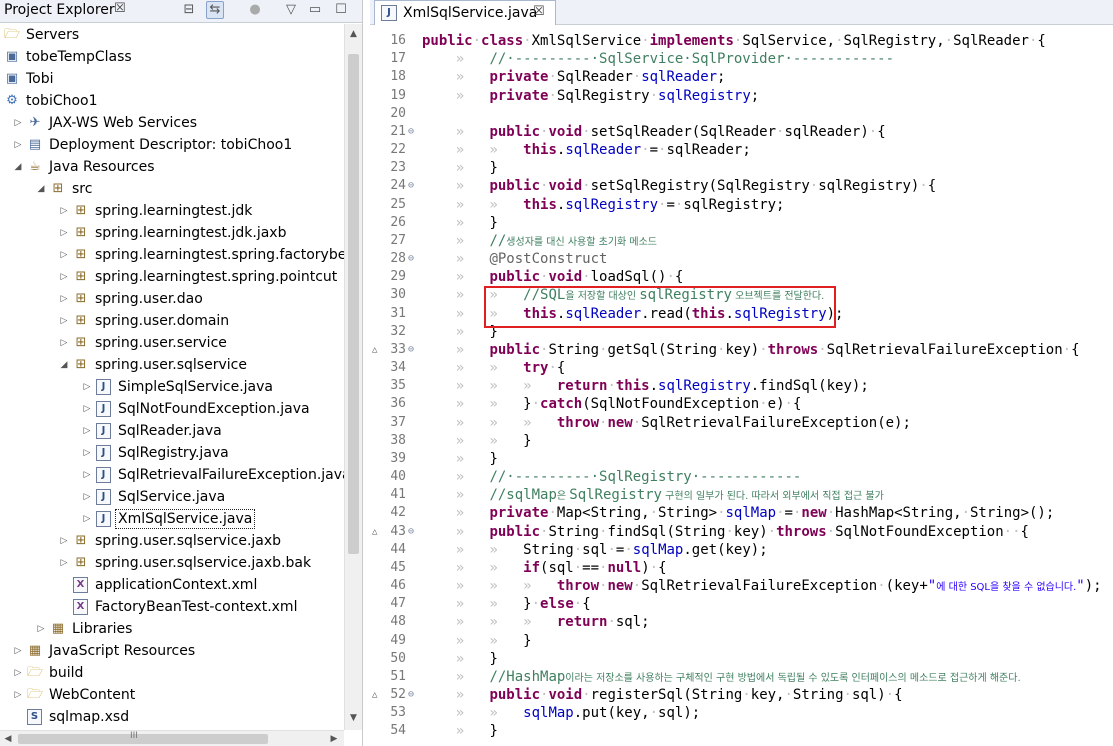 The width and height of the screenshot is (1113, 746). Describe the element at coordinates (172, 475) in the screenshot. I see `tree-item: ▷ J SqlRetrievalFailureException.java` at that location.